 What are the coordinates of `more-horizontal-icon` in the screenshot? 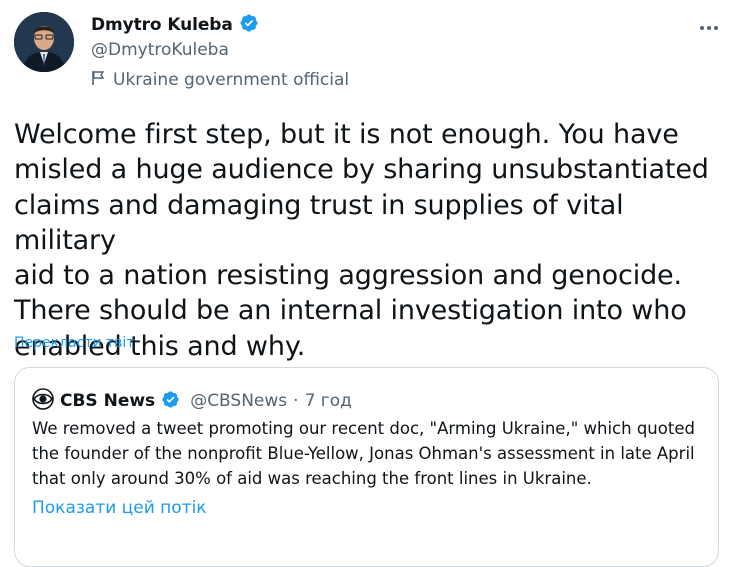 It's located at (709, 25).